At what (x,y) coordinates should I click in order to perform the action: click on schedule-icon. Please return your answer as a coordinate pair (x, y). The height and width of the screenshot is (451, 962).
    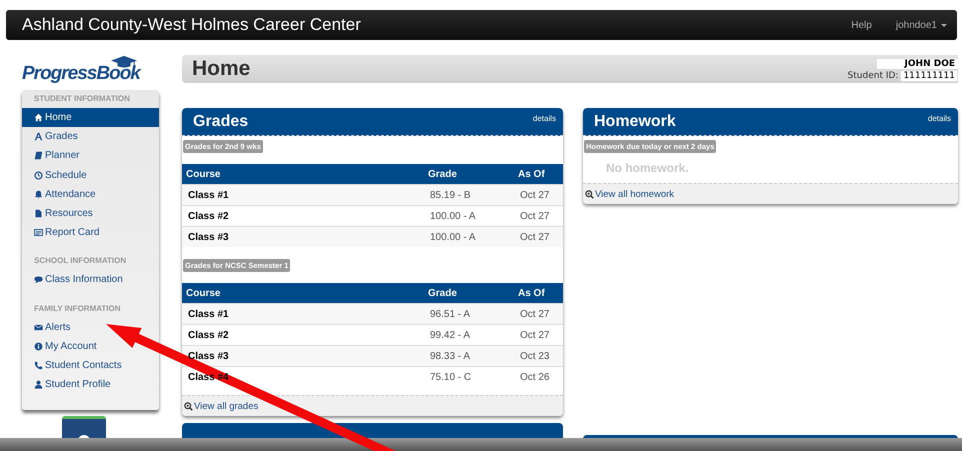
    Looking at the image, I should click on (38, 175).